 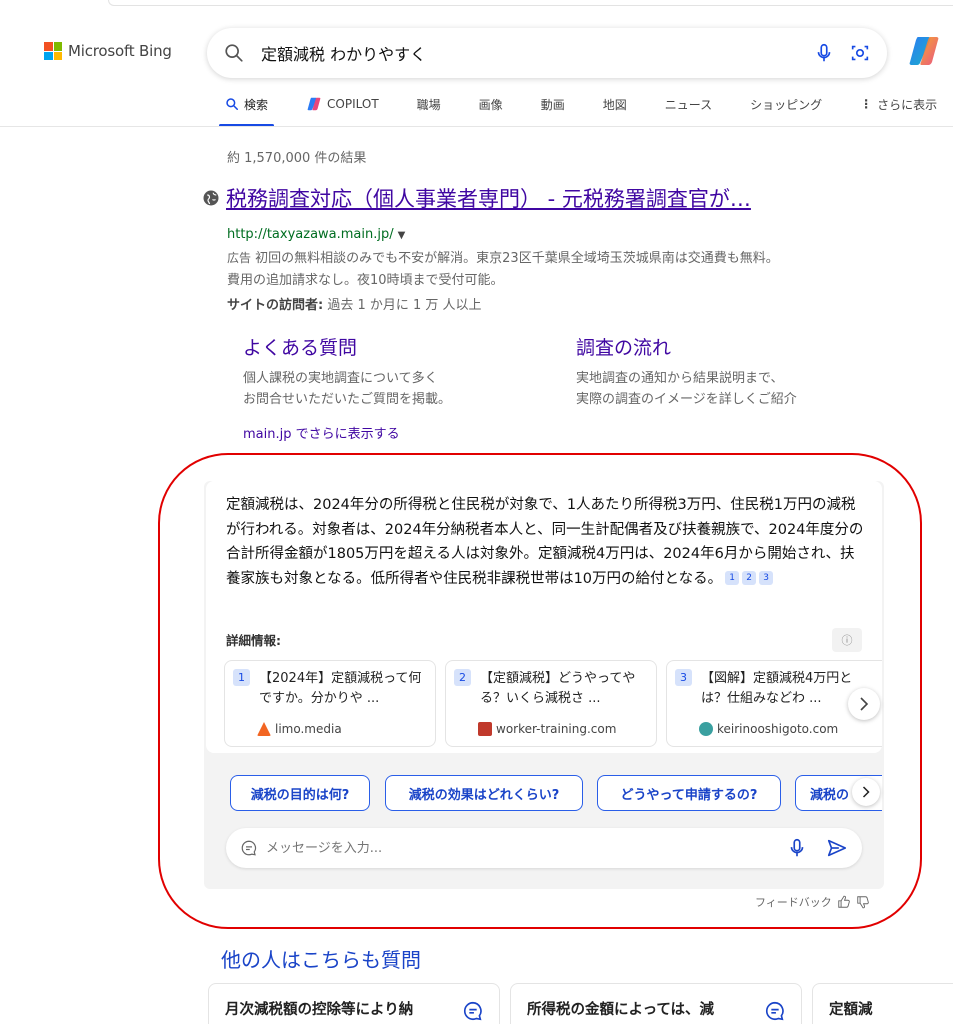 I want to click on paa-question: 所得税の金額によっては、減, so click(x=621, y=1010).